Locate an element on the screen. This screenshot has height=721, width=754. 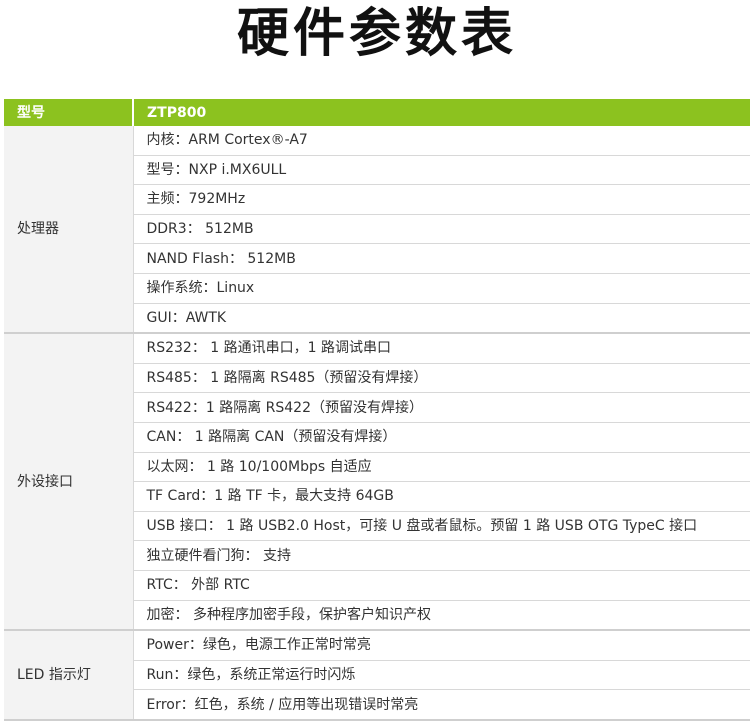
table-row: LED 指示灯 Power：绿色，电源工作正常时常亮 is located at coordinates (377, 675).